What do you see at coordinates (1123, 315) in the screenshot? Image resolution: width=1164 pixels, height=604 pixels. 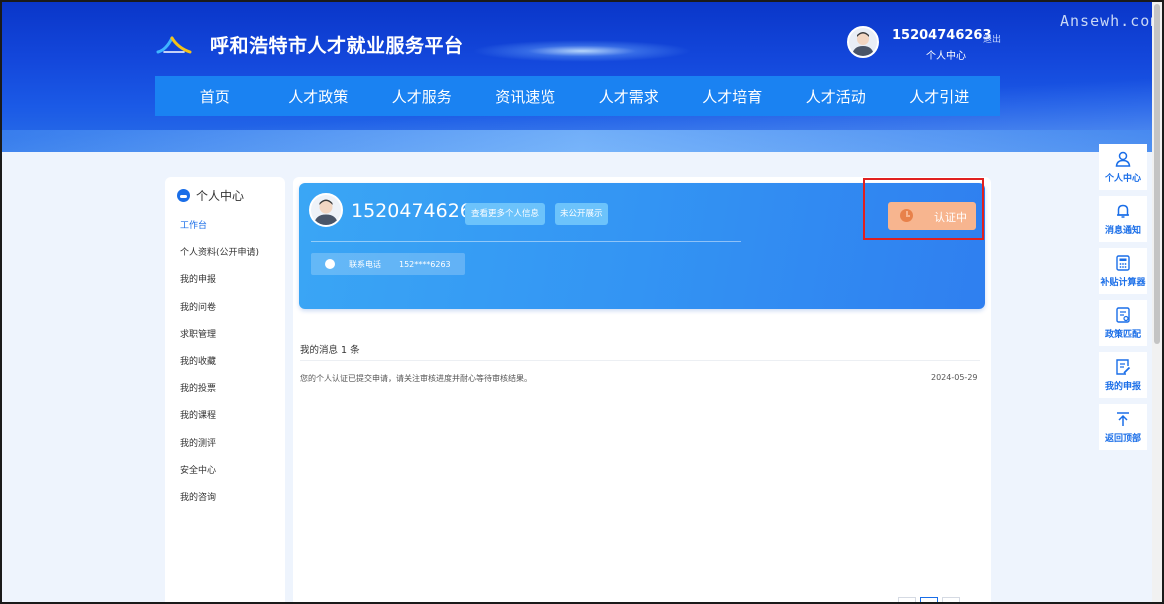 I see `policy-match-icon` at bounding box center [1123, 315].